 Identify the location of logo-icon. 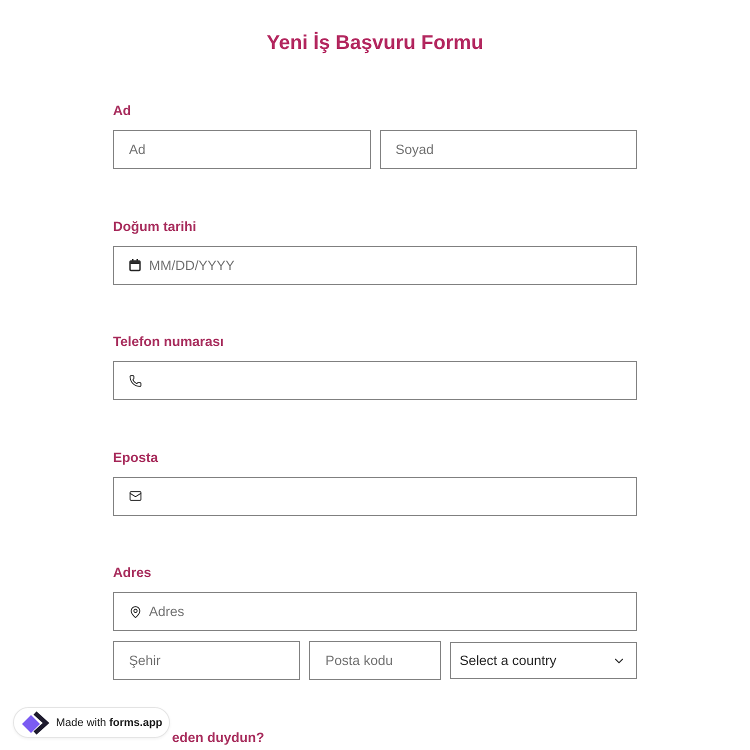
(36, 722).